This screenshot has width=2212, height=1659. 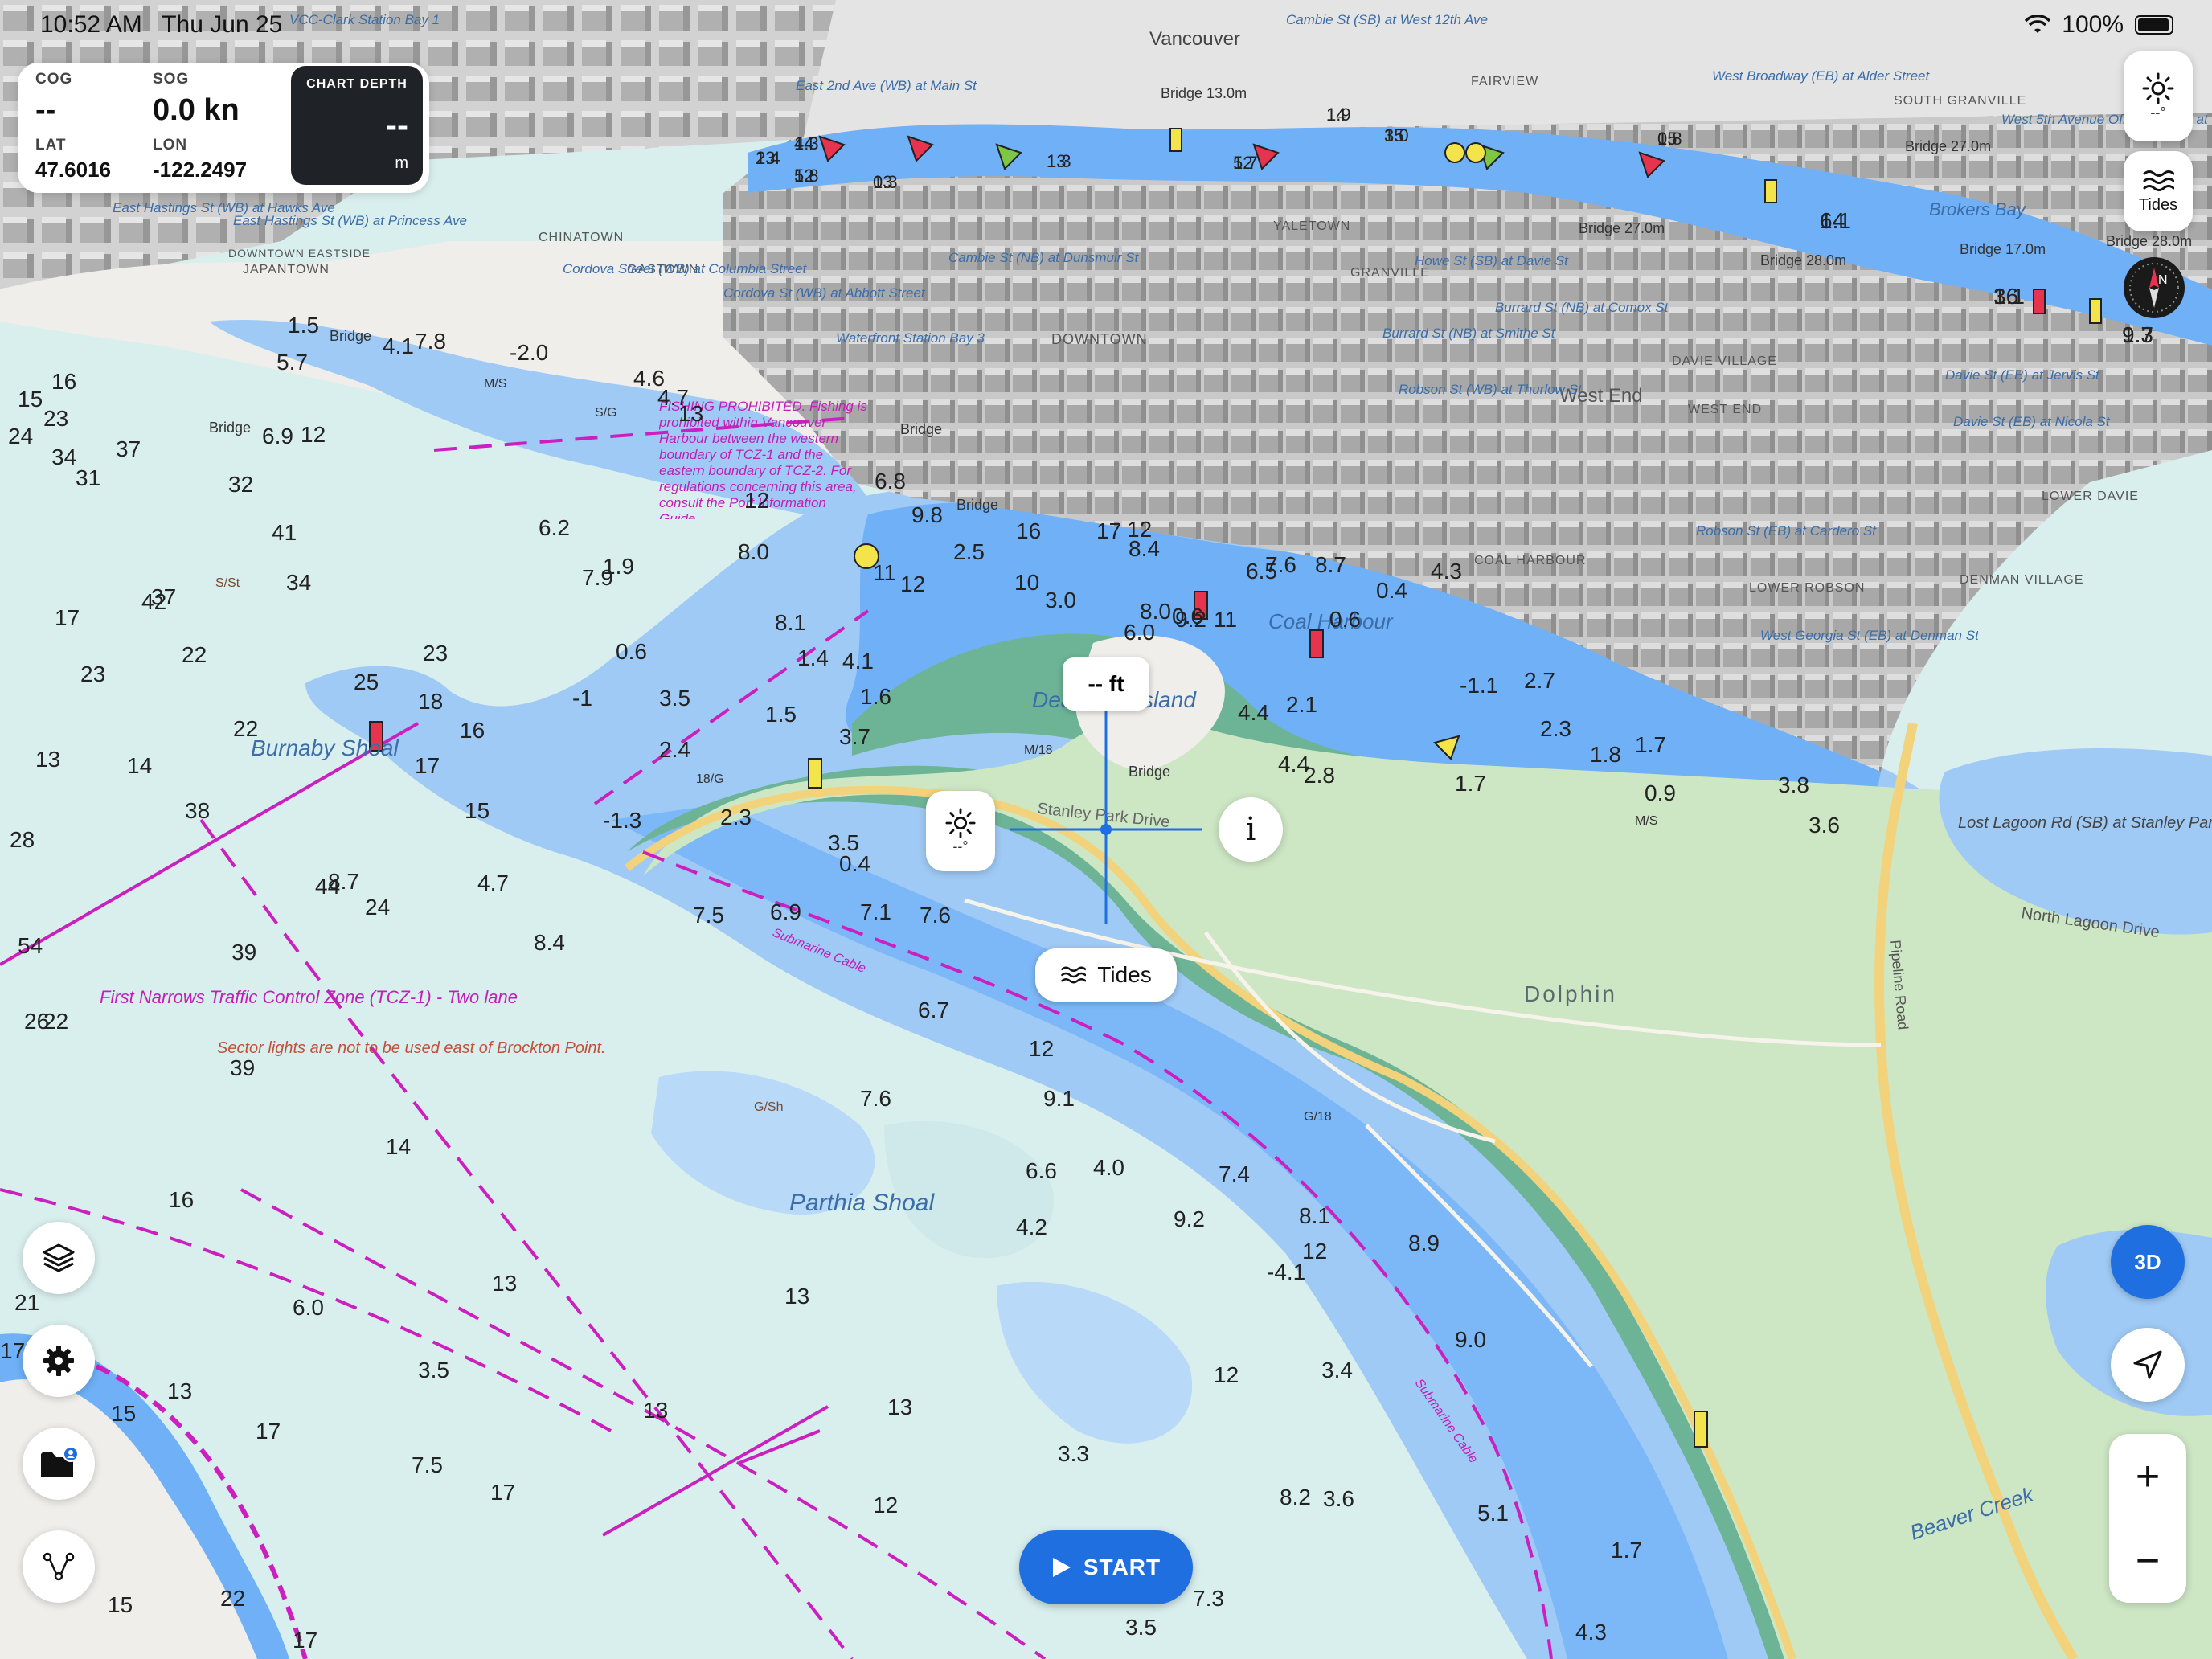 I want to click on transit-stop: Robson St (WB) at Thurlow St, so click(x=1491, y=389).